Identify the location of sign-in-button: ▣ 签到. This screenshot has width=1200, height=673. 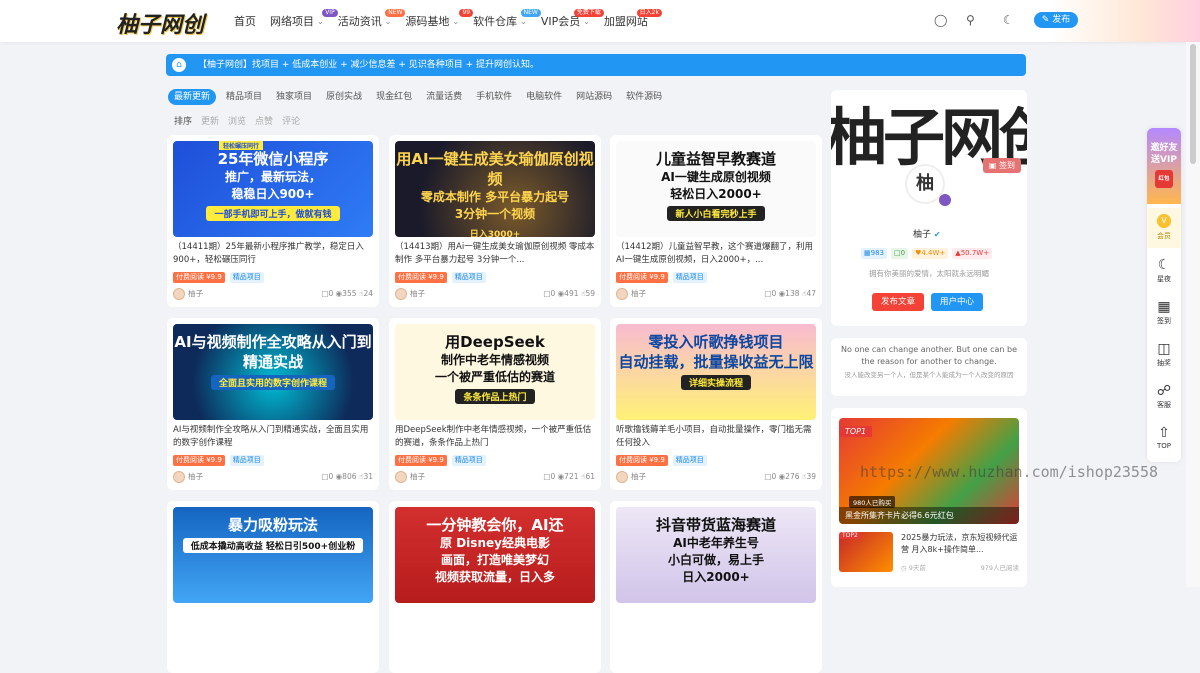
(1001, 165).